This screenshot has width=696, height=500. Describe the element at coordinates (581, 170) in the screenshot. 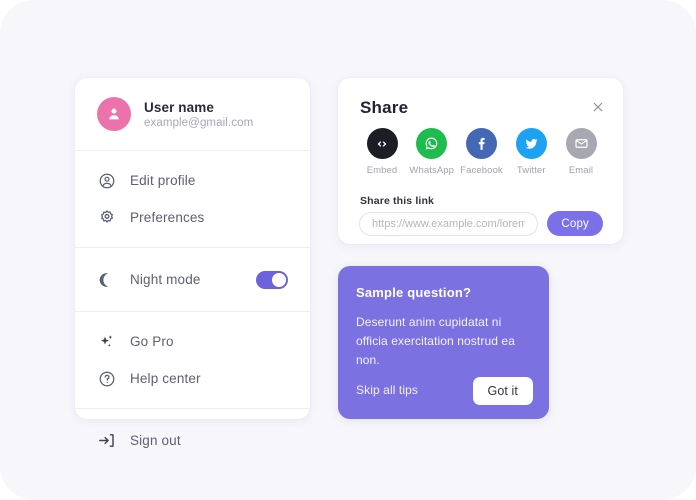

I see `share-target-label: Email` at that location.